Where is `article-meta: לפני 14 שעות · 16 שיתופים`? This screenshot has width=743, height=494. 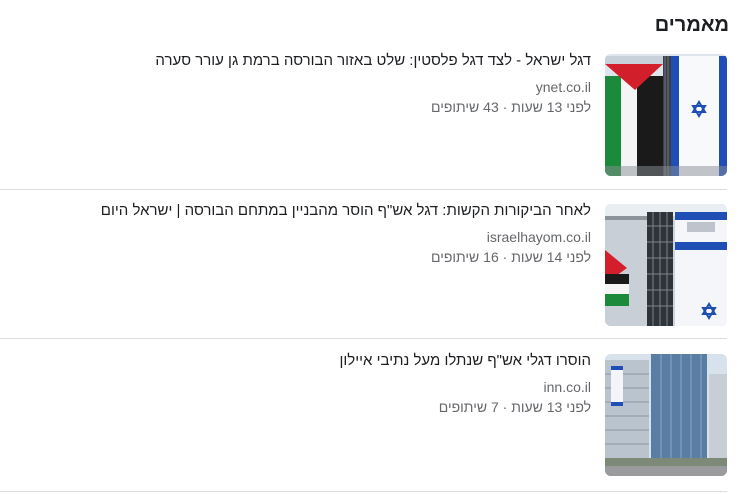
article-meta: לפני 14 שעות · 16 שיתופים is located at coordinates (511, 257).